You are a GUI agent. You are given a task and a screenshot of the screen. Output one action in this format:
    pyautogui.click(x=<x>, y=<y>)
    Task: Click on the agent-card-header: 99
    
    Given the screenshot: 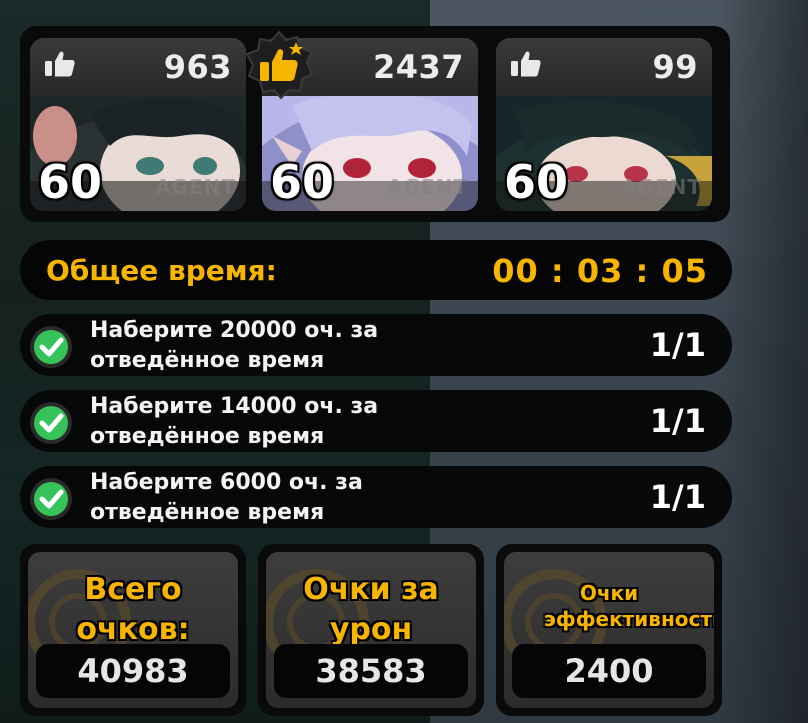 What is the action you would take?
    pyautogui.click(x=604, y=67)
    